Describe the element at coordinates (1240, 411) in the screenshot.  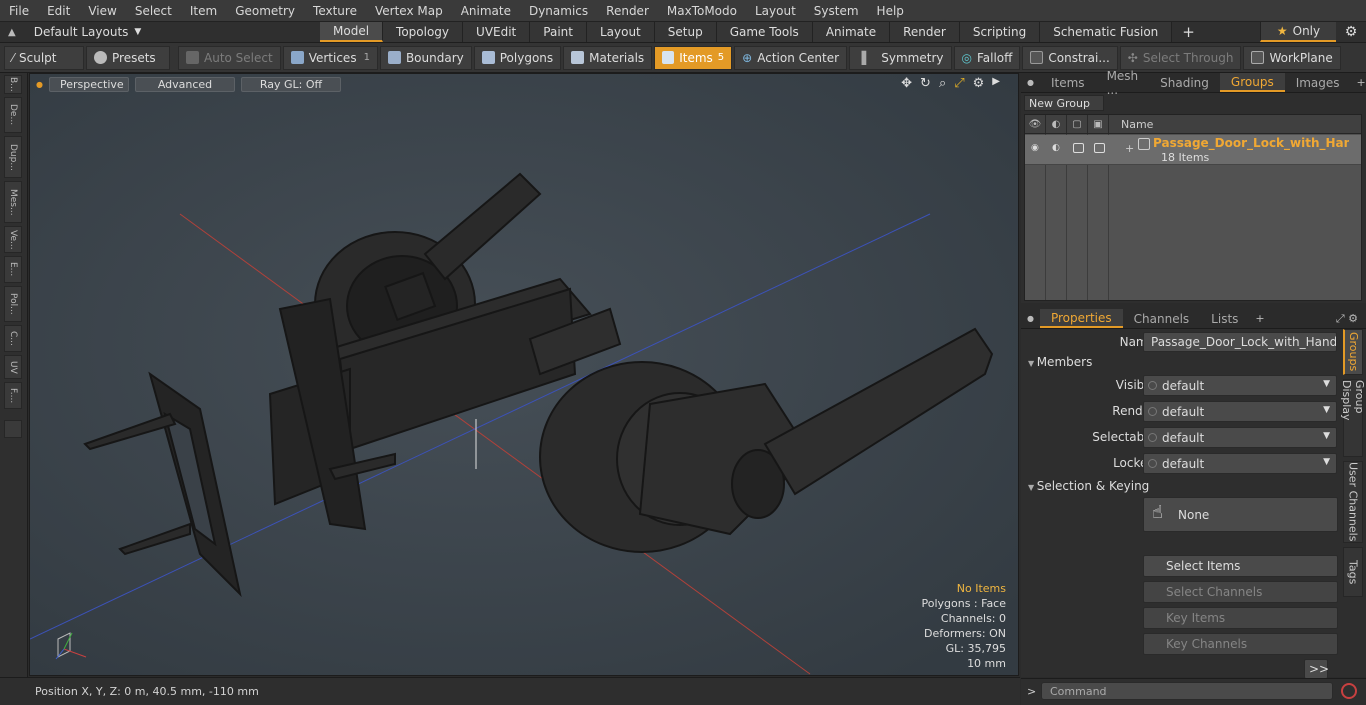
I see `render-dropdown: default ▼` at that location.